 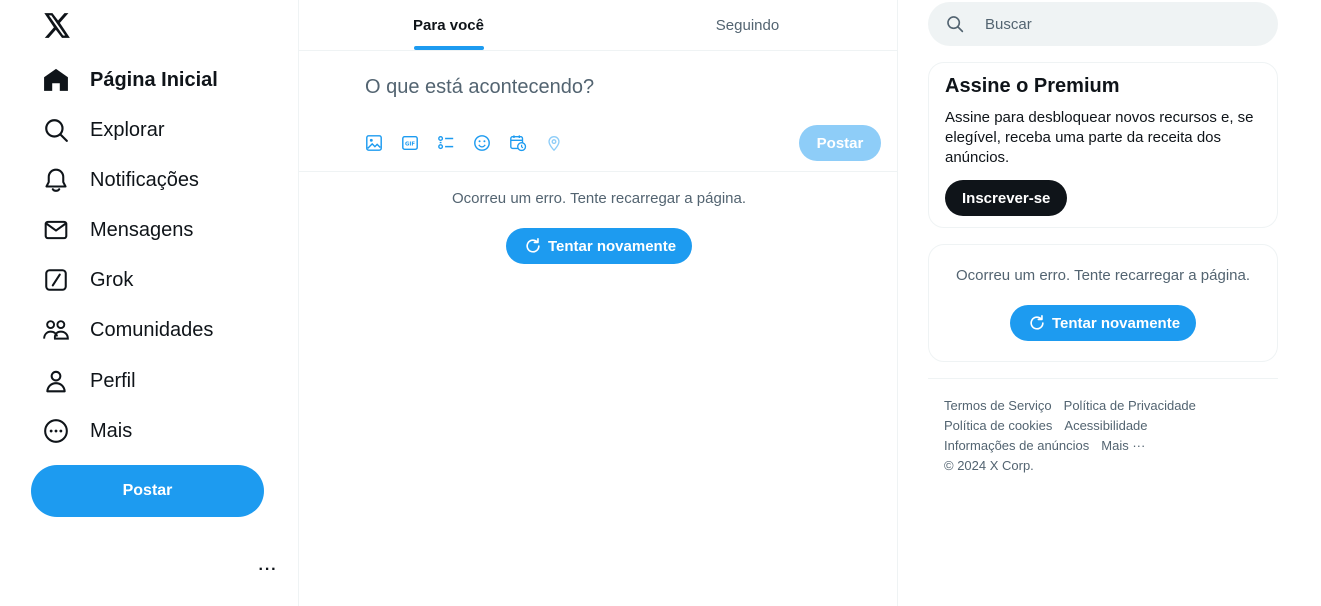 What do you see at coordinates (154, 79) in the screenshot?
I see `sidebar-item-label: Página Inicial` at bounding box center [154, 79].